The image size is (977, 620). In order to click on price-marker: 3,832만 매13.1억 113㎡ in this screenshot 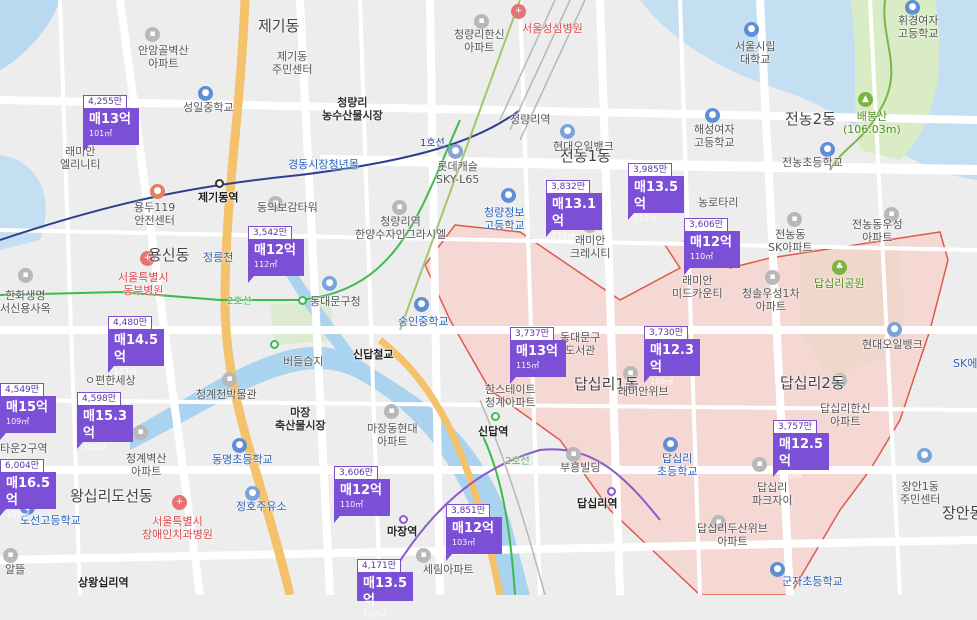, I will do `click(574, 207)`.